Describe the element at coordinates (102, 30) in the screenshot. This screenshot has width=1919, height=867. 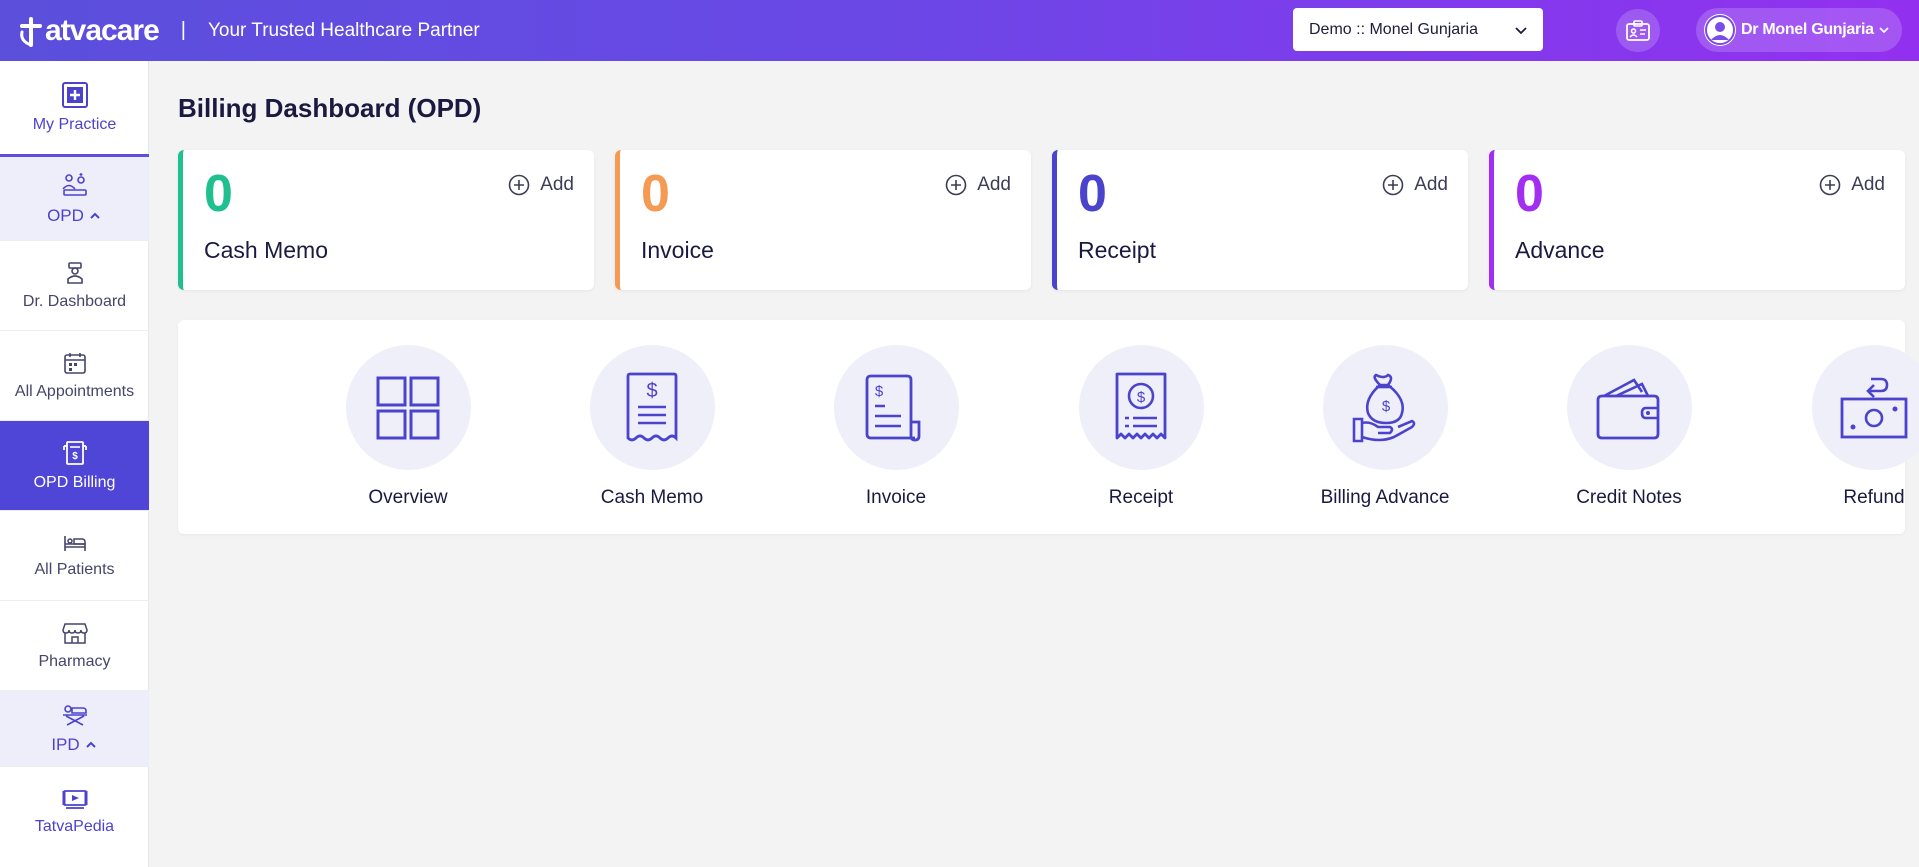
I see `logo-text: atvacare` at that location.